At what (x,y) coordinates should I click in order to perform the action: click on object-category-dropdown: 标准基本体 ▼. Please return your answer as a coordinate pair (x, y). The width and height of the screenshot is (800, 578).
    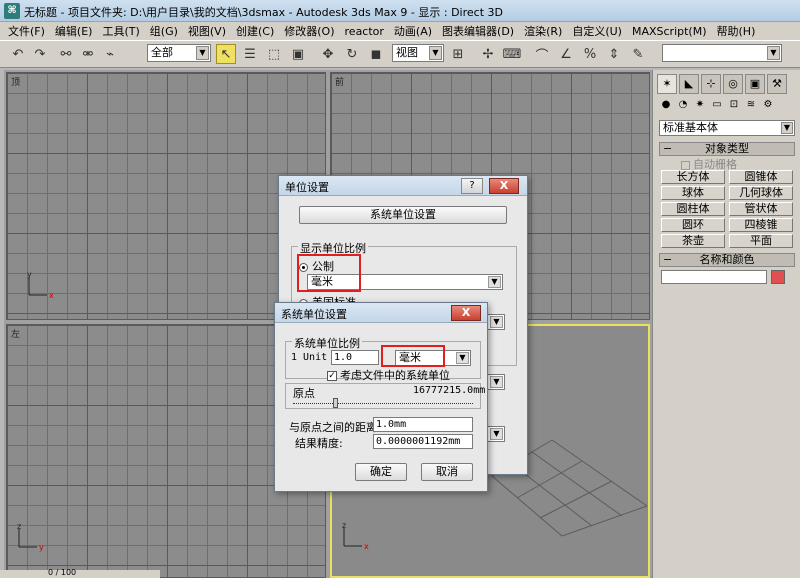
    Looking at the image, I should click on (727, 128).